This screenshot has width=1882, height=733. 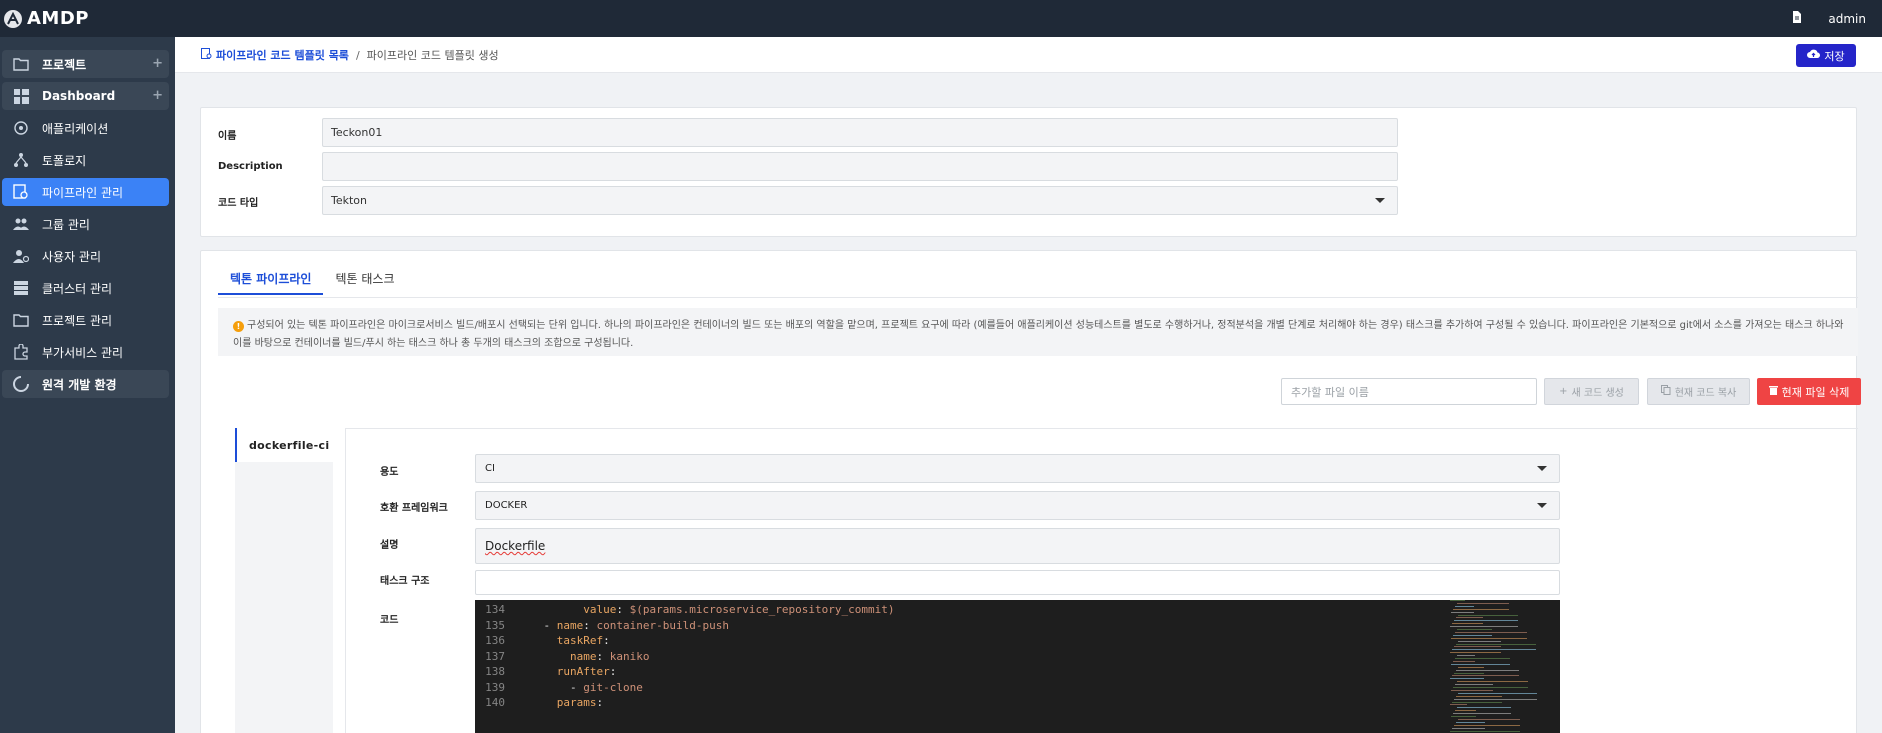 What do you see at coordinates (495, 609) in the screenshot?
I see `line-number: 134` at bounding box center [495, 609].